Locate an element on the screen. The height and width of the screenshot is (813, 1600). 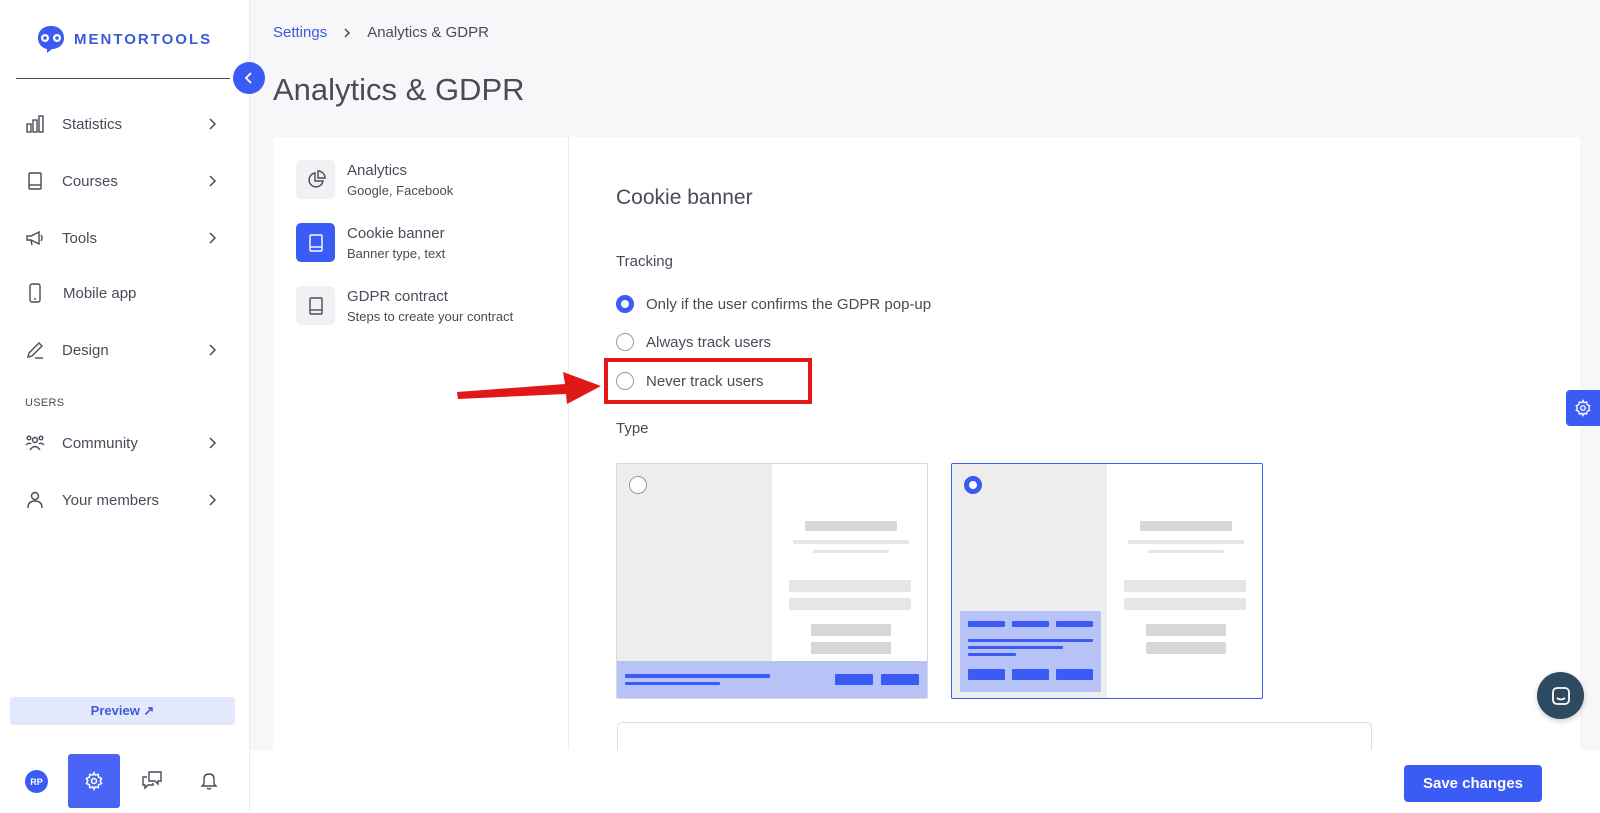
subnav-subtitle: Google, Facebook is located at coordinates (400, 190).